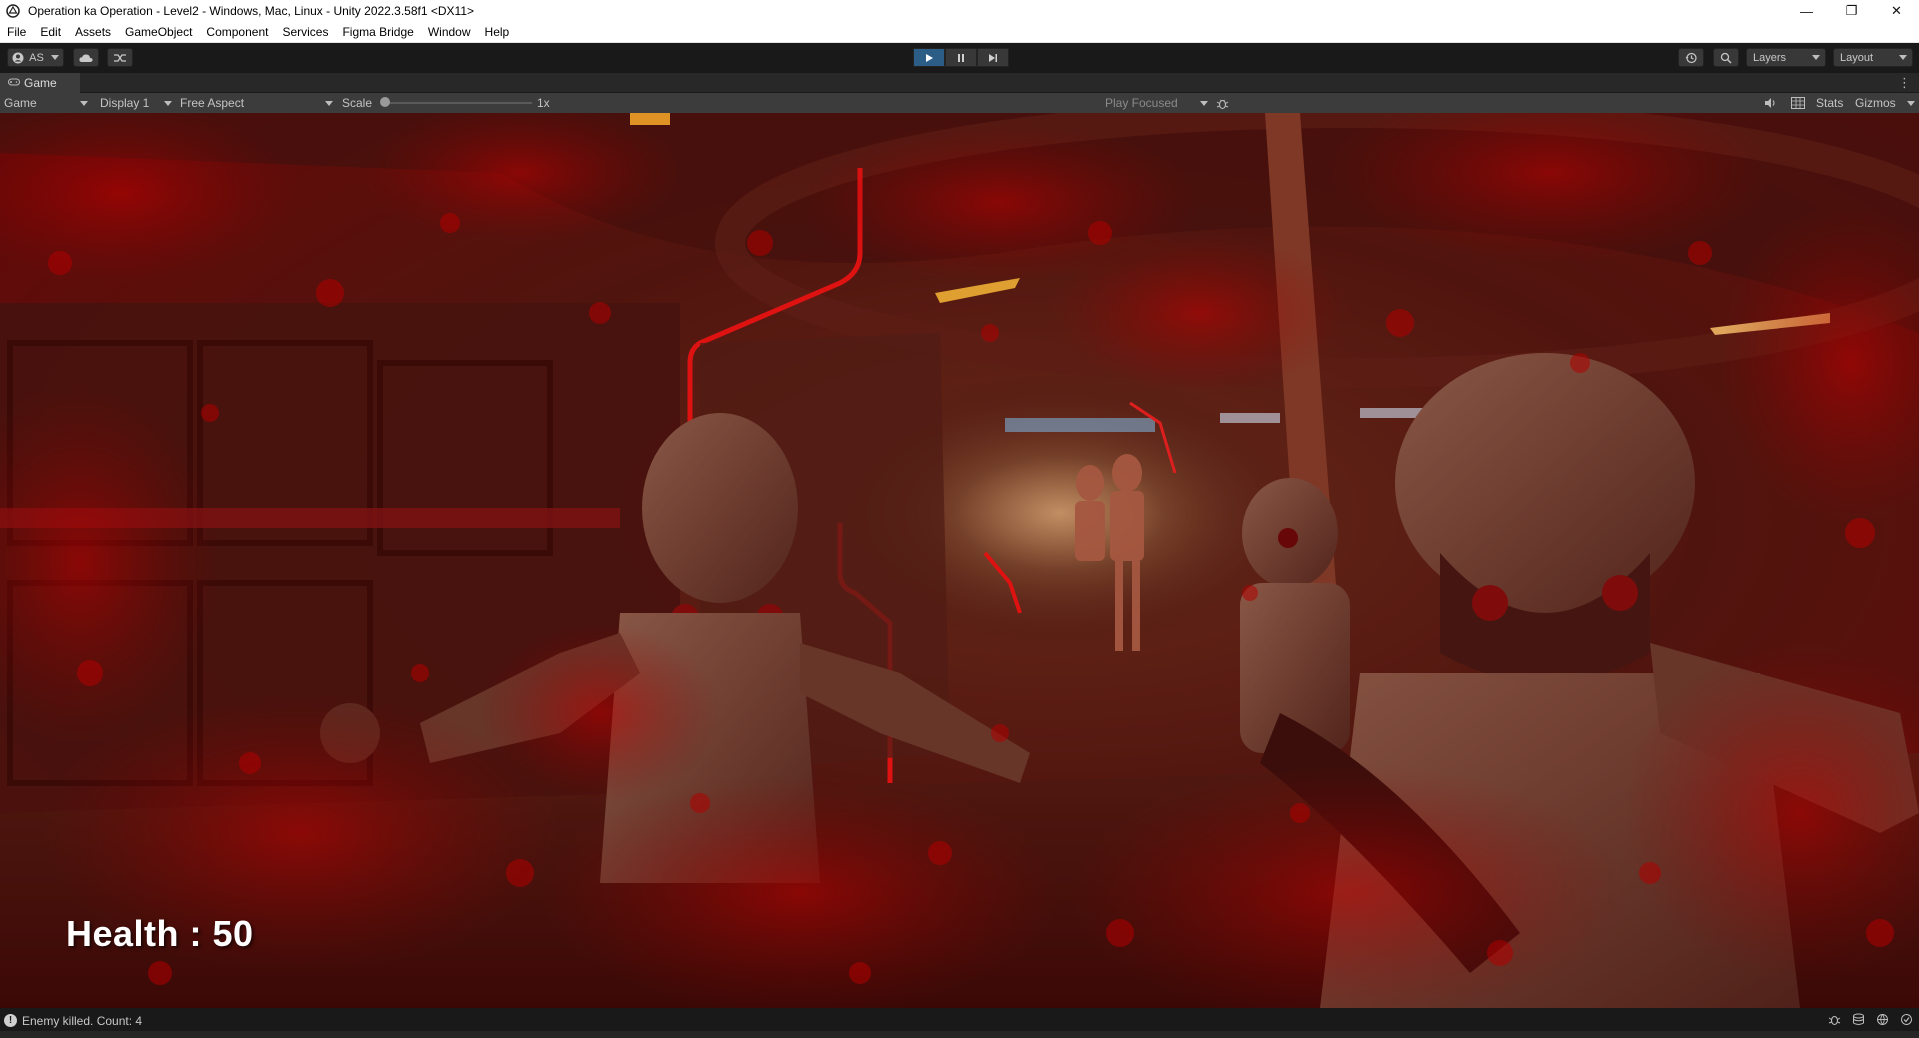  I want to click on menu-services: Services, so click(305, 32).